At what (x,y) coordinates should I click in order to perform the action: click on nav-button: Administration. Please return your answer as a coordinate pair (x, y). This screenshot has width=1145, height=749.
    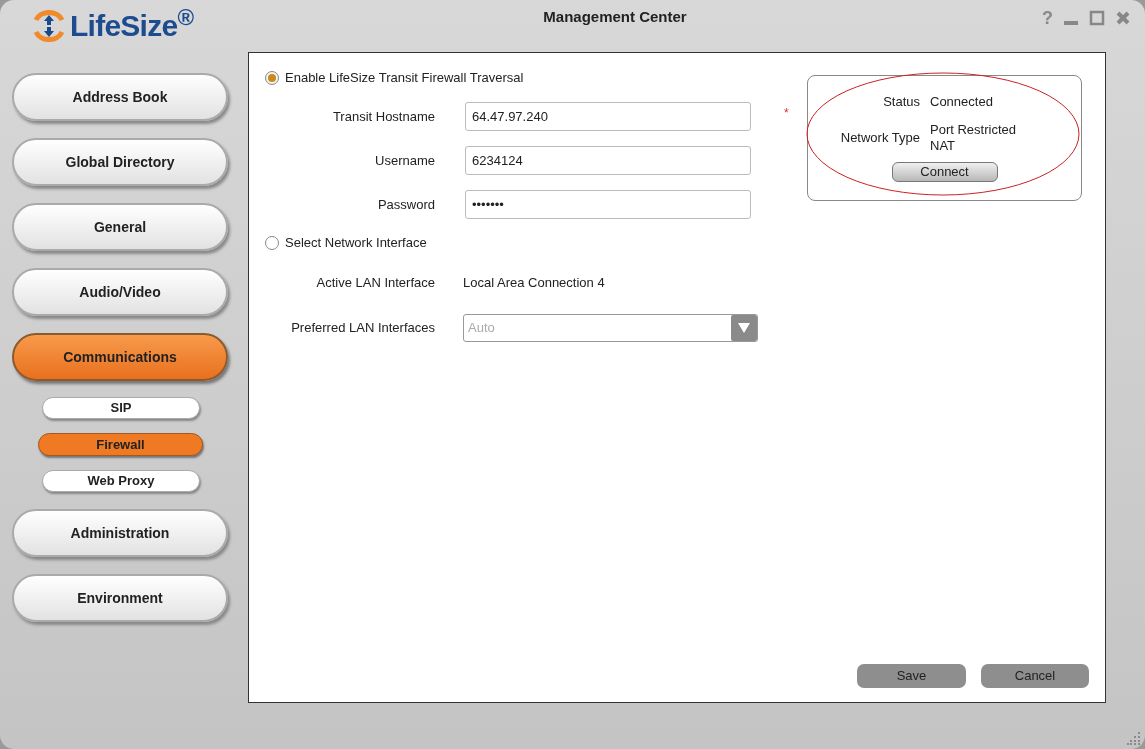
    Looking at the image, I should click on (120, 533).